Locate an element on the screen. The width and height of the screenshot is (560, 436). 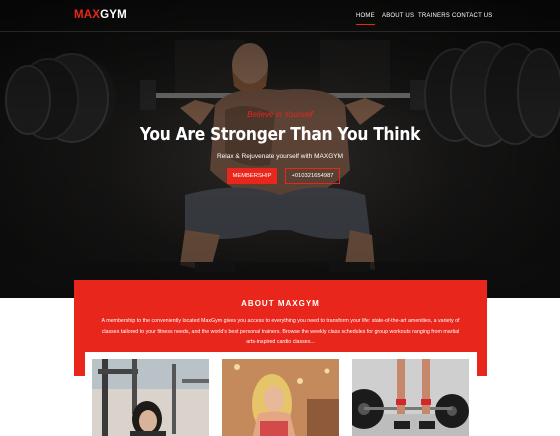
about-title: ABOUT MAXGYM is located at coordinates (280, 303).